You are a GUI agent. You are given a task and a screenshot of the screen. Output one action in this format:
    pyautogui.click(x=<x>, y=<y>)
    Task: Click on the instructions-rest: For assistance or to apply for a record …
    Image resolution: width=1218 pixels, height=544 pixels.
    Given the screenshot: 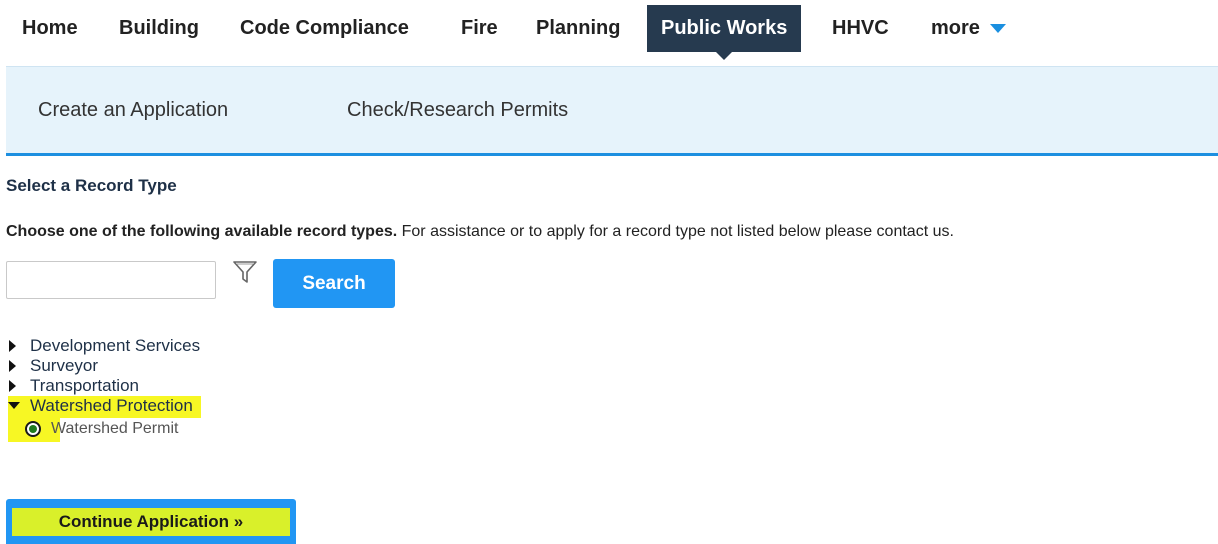 What is the action you would take?
    pyautogui.click(x=675, y=231)
    